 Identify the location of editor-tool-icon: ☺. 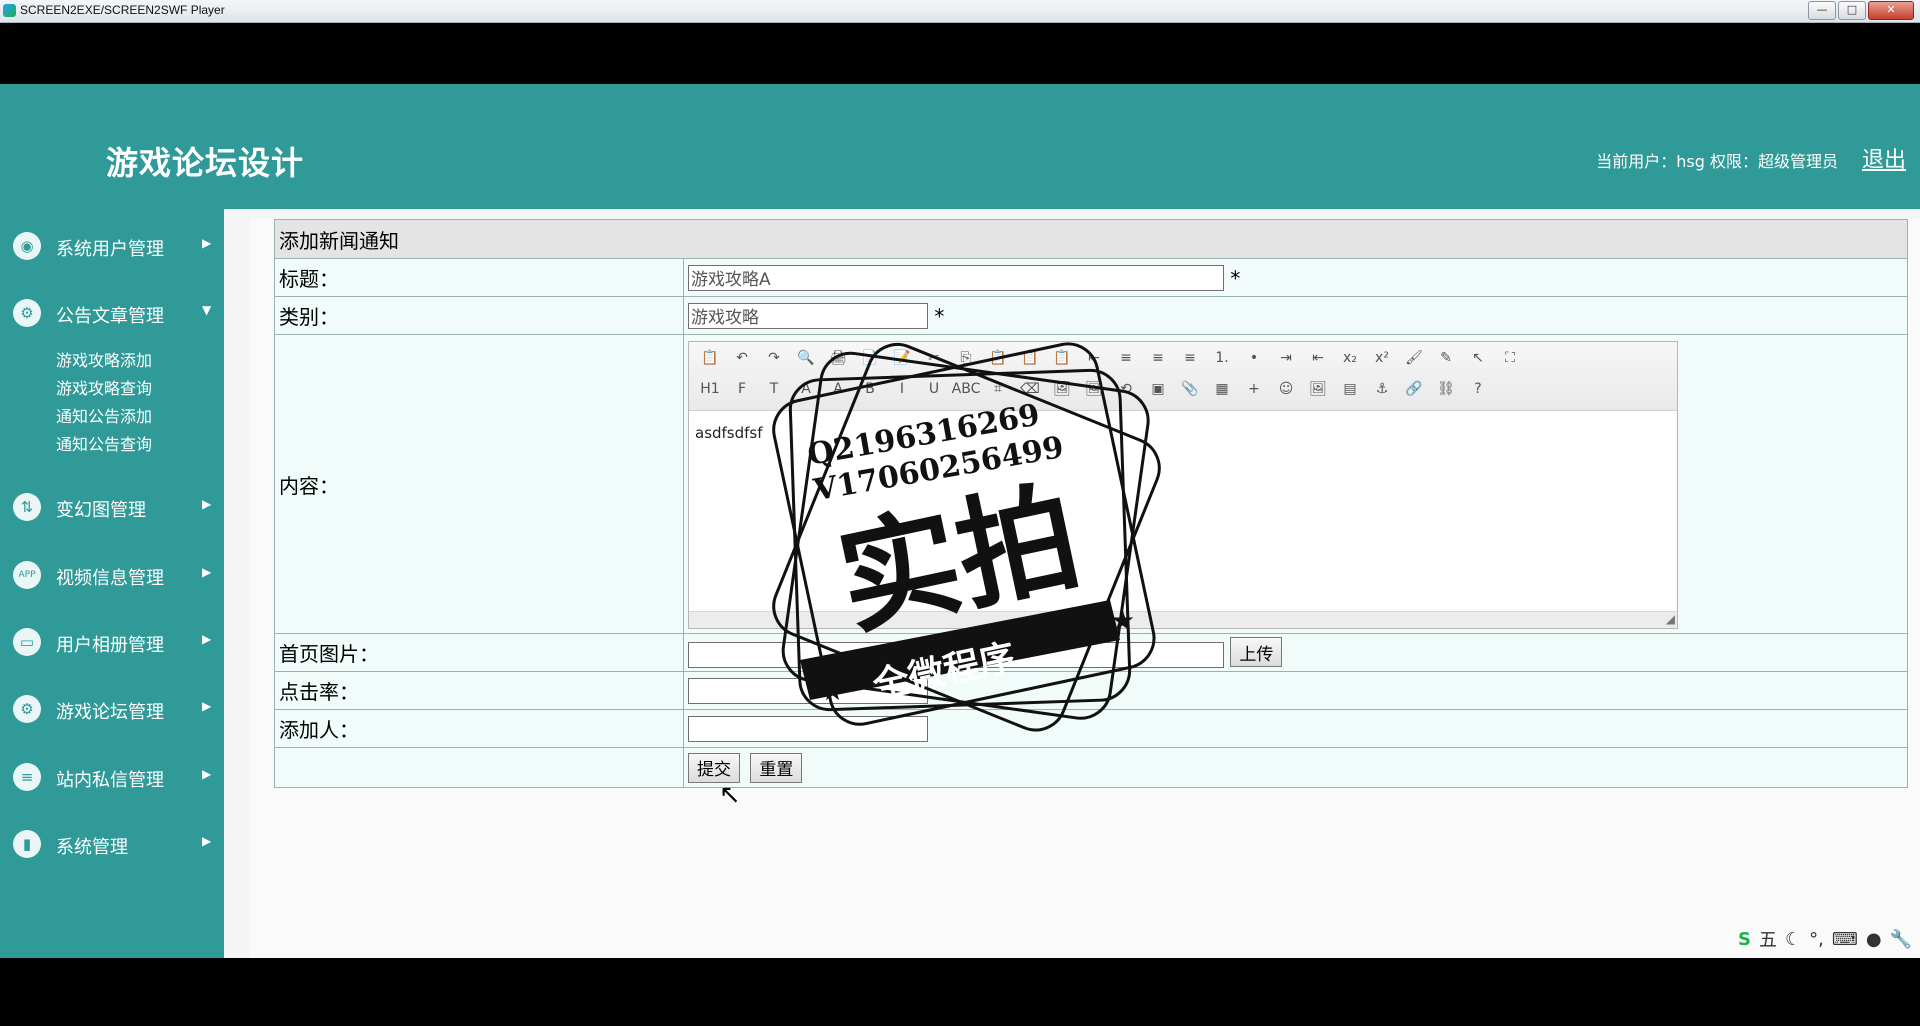
(1286, 389).